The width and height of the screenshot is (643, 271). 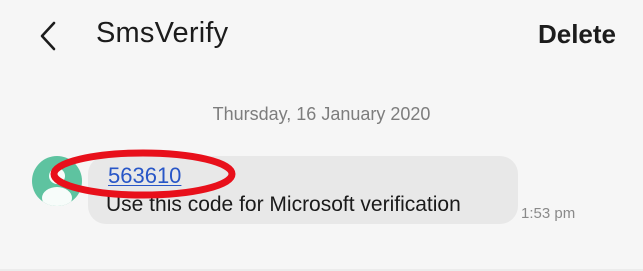 I want to click on chevron-left-icon, so click(x=48, y=36).